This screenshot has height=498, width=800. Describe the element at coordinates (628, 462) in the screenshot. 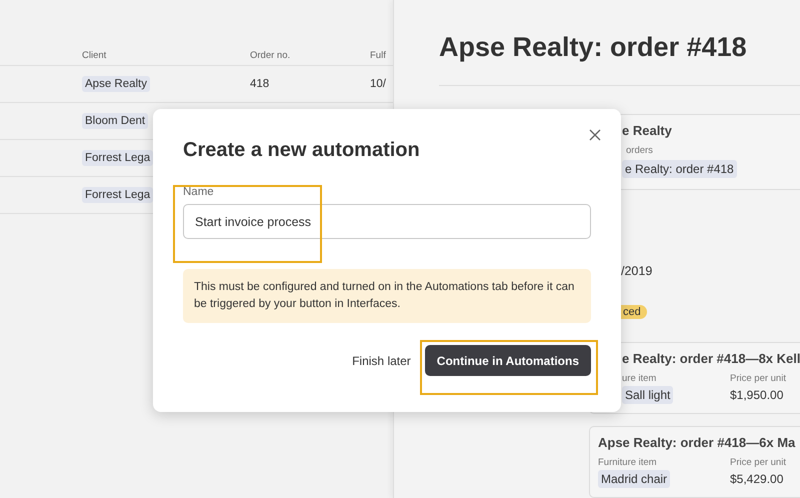

I see `field-label: Furniture item` at that location.